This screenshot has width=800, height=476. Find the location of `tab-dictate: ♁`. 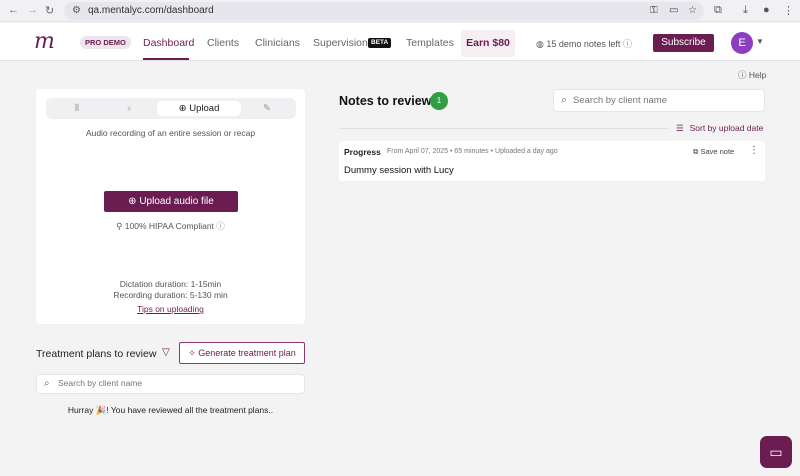

tab-dictate: ♁ is located at coordinates (129, 108).